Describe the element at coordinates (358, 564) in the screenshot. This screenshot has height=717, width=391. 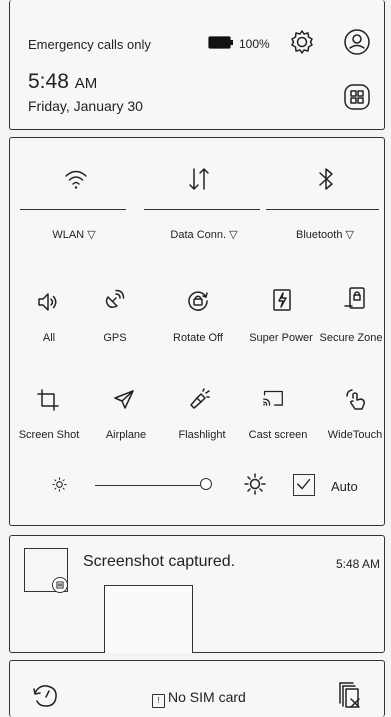
I see `notification-time: 5:48 AM` at that location.